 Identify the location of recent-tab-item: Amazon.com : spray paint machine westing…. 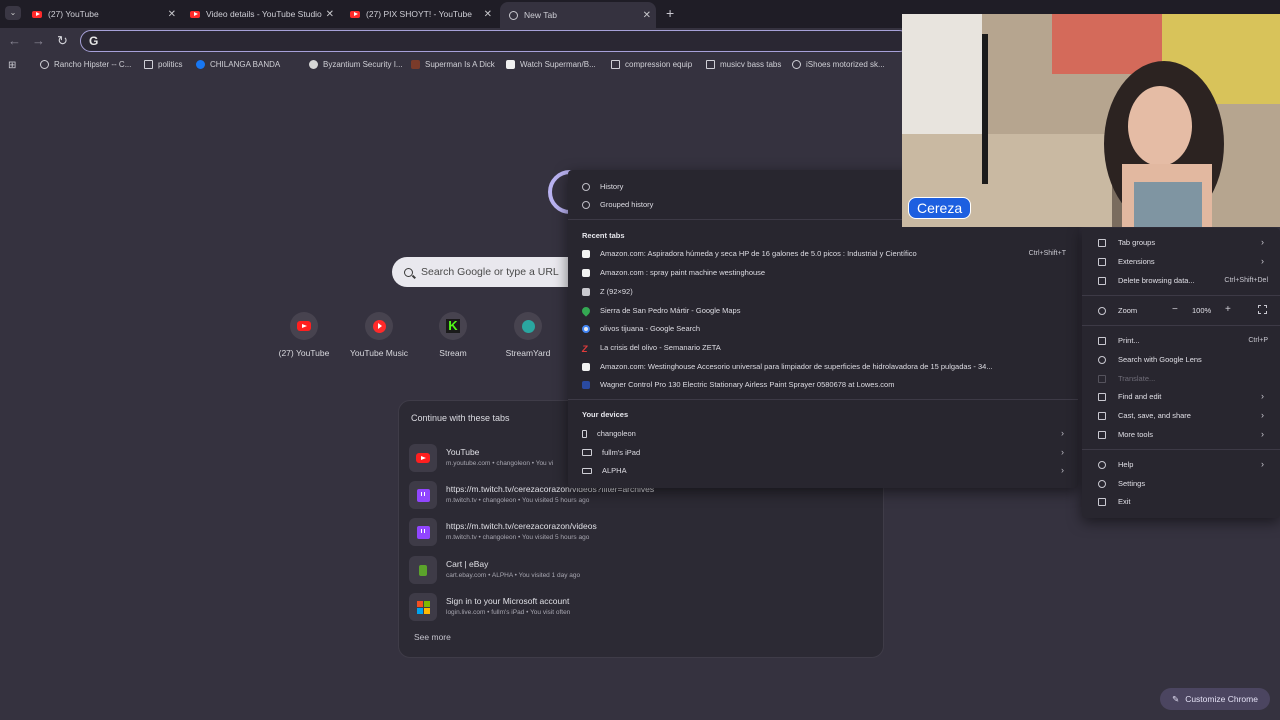
(673, 272).